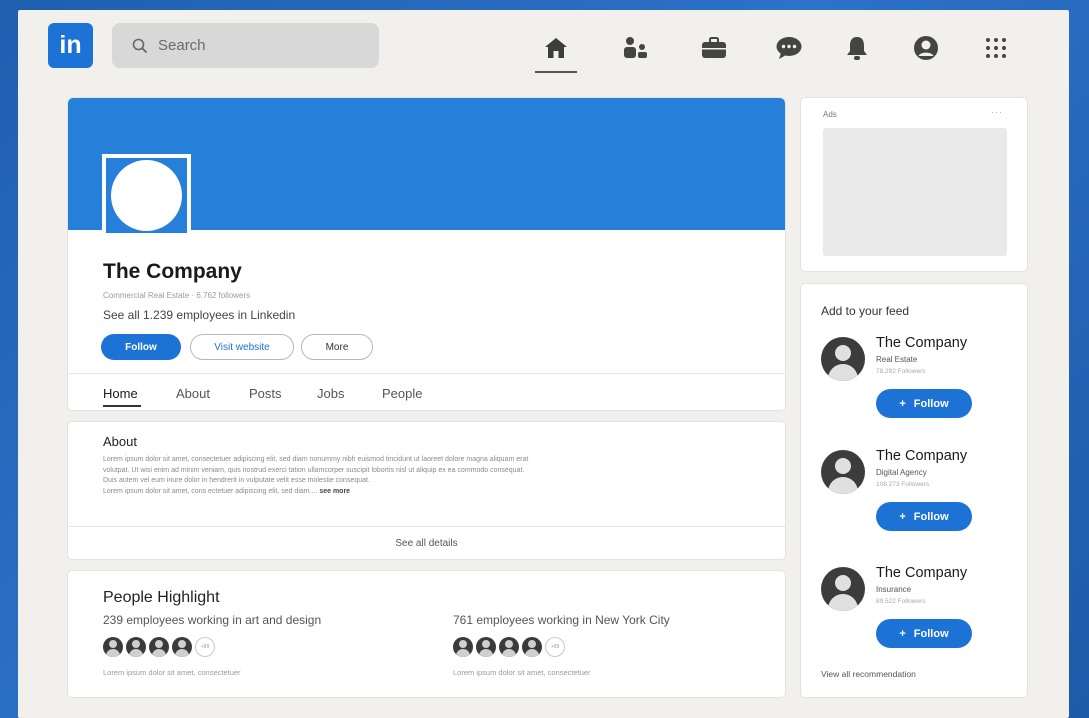 The image size is (1089, 718). What do you see at coordinates (146, 195) in the screenshot?
I see `company-logo` at bounding box center [146, 195].